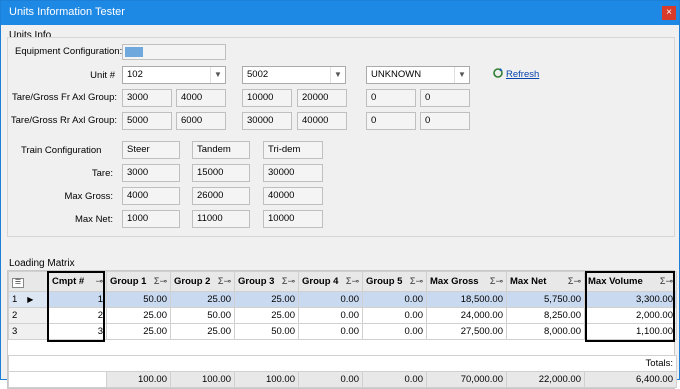 The image size is (680, 389). What do you see at coordinates (67, 12) in the screenshot?
I see `window-title: Units Information Tester` at bounding box center [67, 12].